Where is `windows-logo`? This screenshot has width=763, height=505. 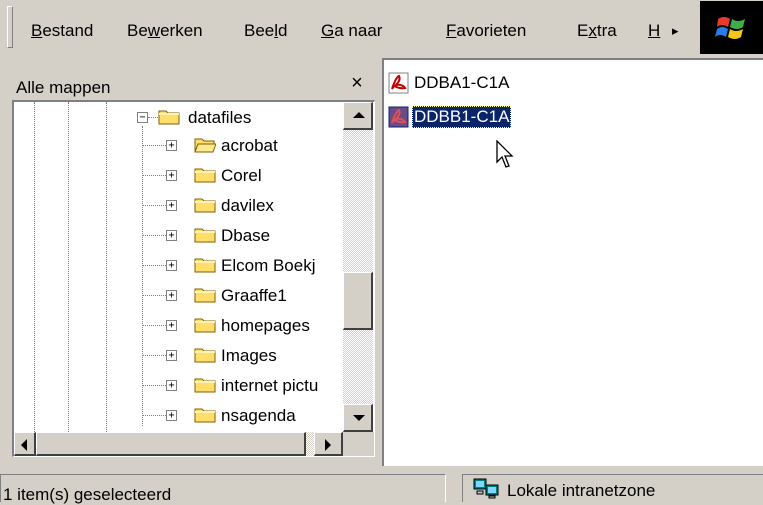
windows-logo is located at coordinates (731, 27).